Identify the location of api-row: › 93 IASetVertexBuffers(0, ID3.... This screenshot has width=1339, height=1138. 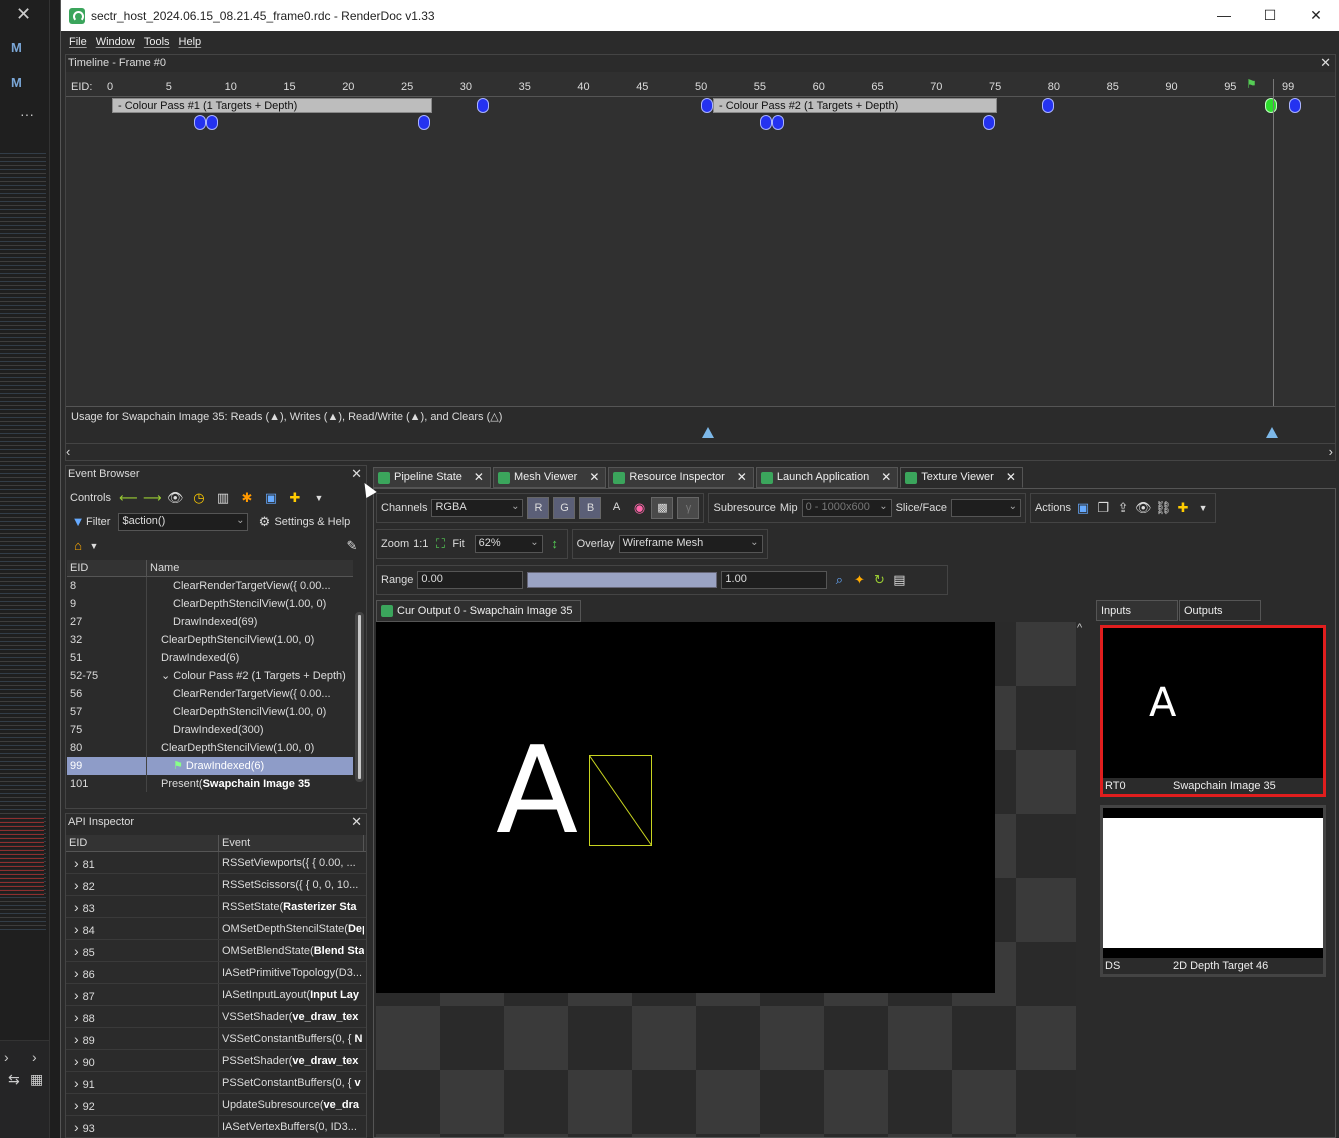
(216, 1127).